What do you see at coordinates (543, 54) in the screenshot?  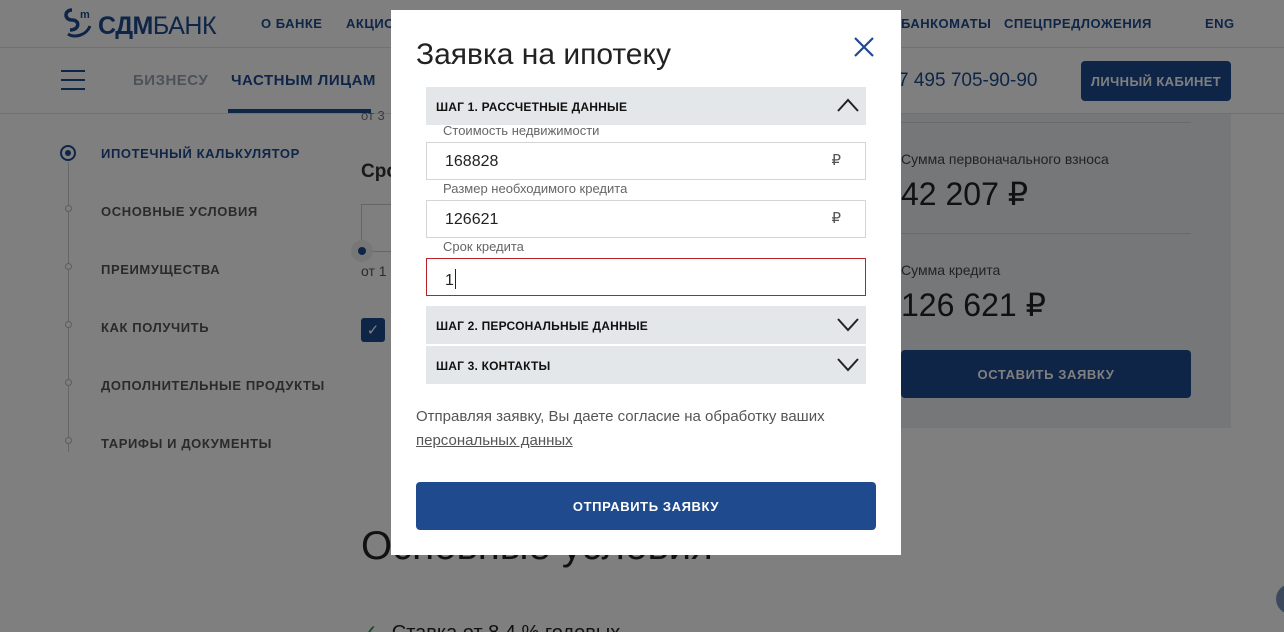 I see `modal-title: Заявка на ипотеку` at bounding box center [543, 54].